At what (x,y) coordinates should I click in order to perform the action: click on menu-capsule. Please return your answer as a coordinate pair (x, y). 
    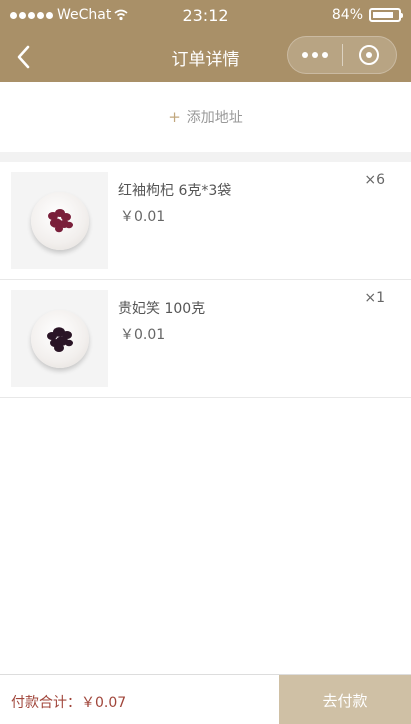
    Looking at the image, I should click on (342, 55).